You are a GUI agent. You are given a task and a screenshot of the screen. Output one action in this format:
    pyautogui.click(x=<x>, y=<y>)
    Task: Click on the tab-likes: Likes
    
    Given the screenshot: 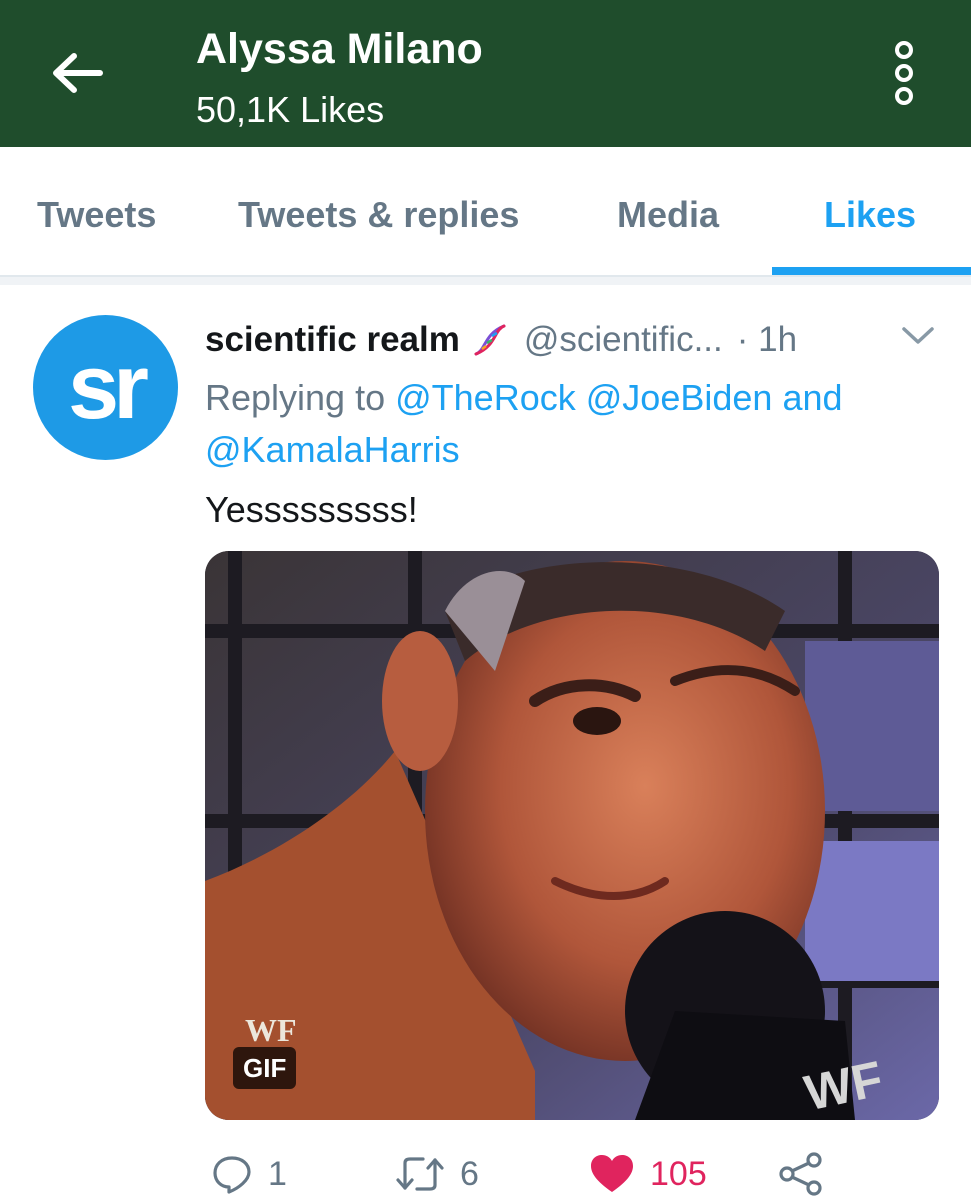 What is the action you would take?
    pyautogui.click(x=870, y=215)
    